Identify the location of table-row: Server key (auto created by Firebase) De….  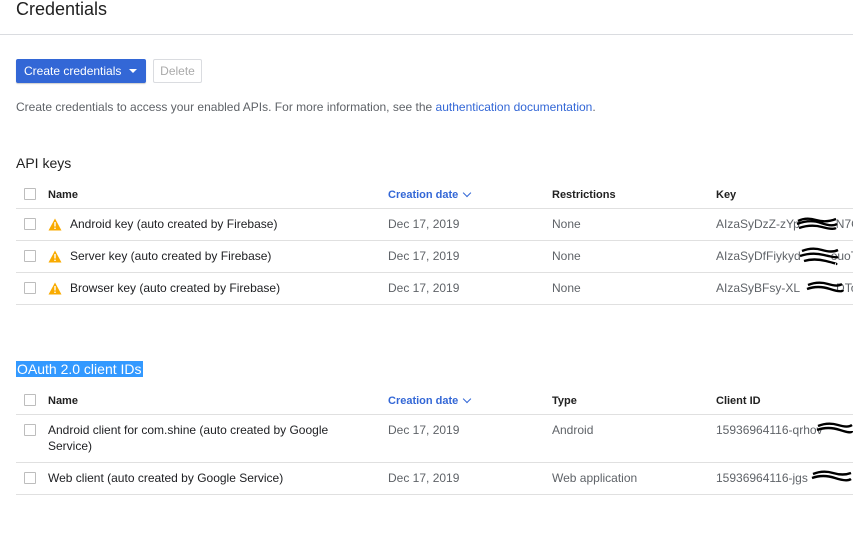
(434, 257).